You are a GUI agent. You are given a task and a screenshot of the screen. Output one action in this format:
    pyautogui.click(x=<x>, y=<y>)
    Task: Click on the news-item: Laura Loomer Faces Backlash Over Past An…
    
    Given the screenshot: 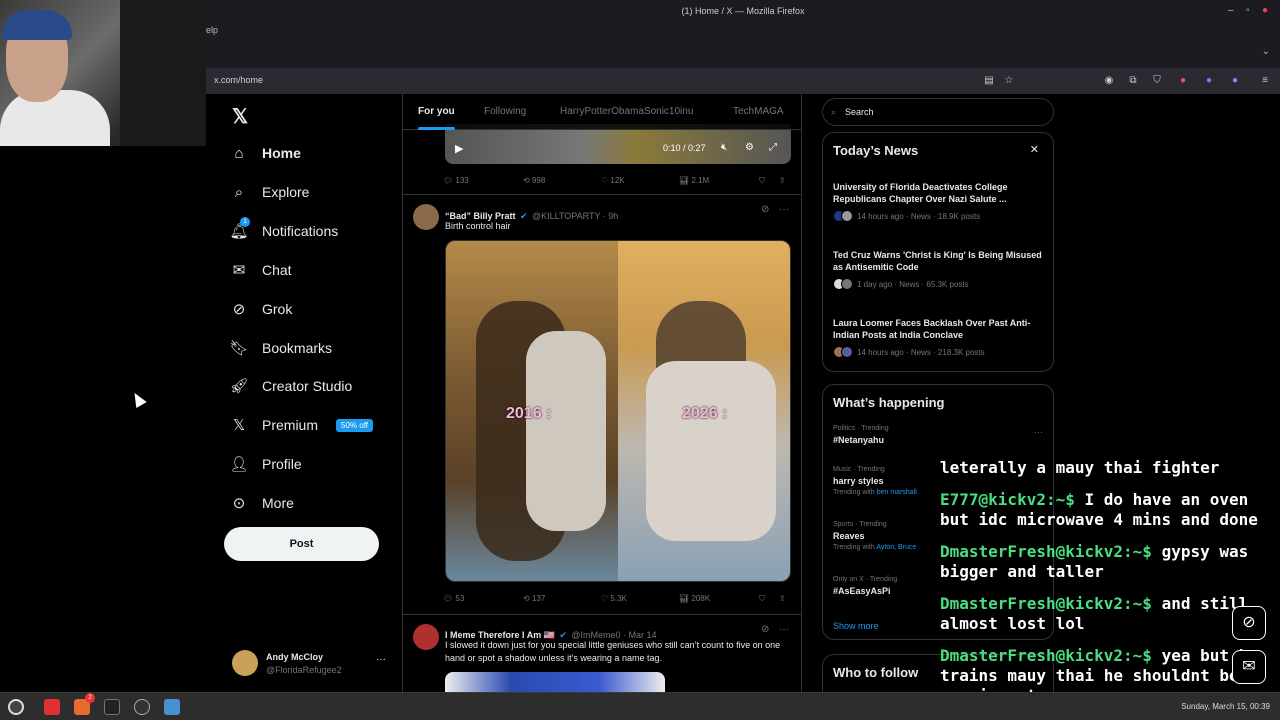 What is the action you would take?
    pyautogui.click(x=938, y=337)
    